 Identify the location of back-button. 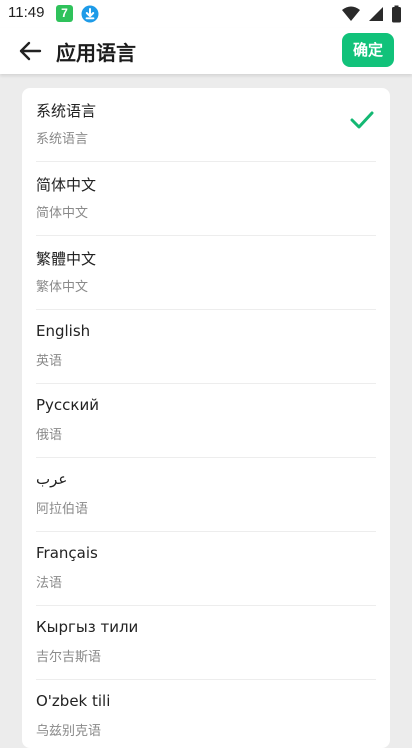
(30, 51).